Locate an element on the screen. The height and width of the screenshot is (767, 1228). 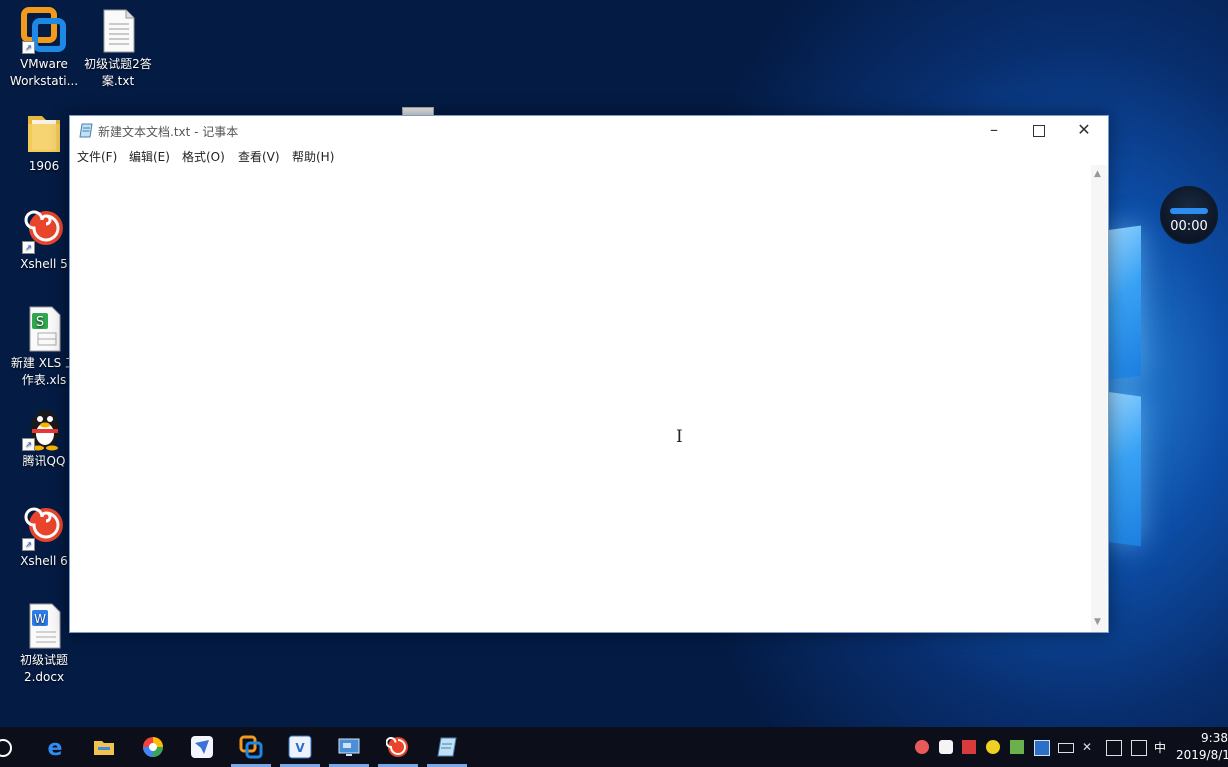
edge-browser-icon: e is located at coordinates (55, 748).